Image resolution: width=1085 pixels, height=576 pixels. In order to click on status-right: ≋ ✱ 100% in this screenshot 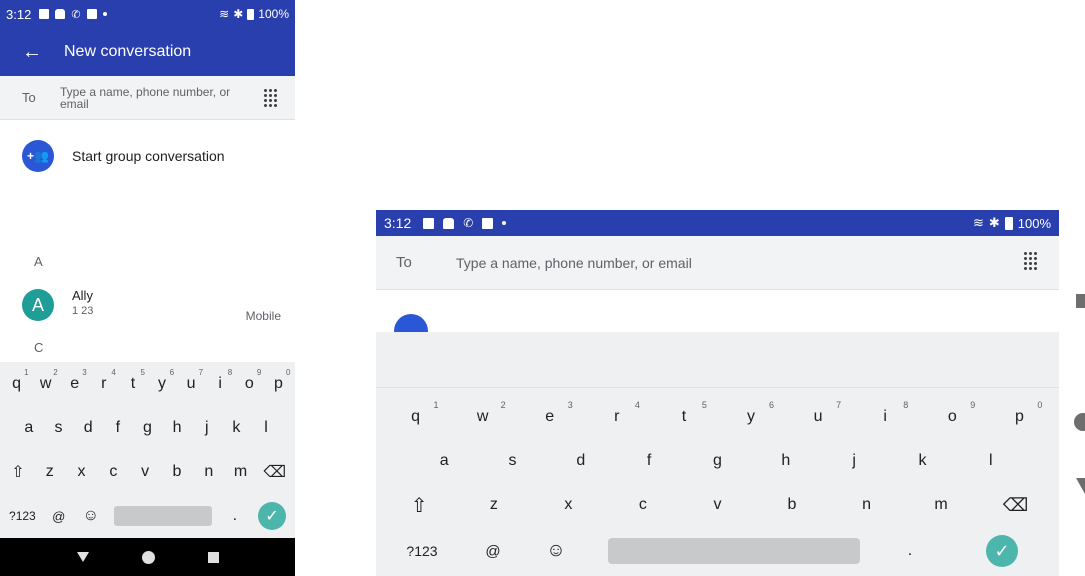, I will do `click(254, 14)`.